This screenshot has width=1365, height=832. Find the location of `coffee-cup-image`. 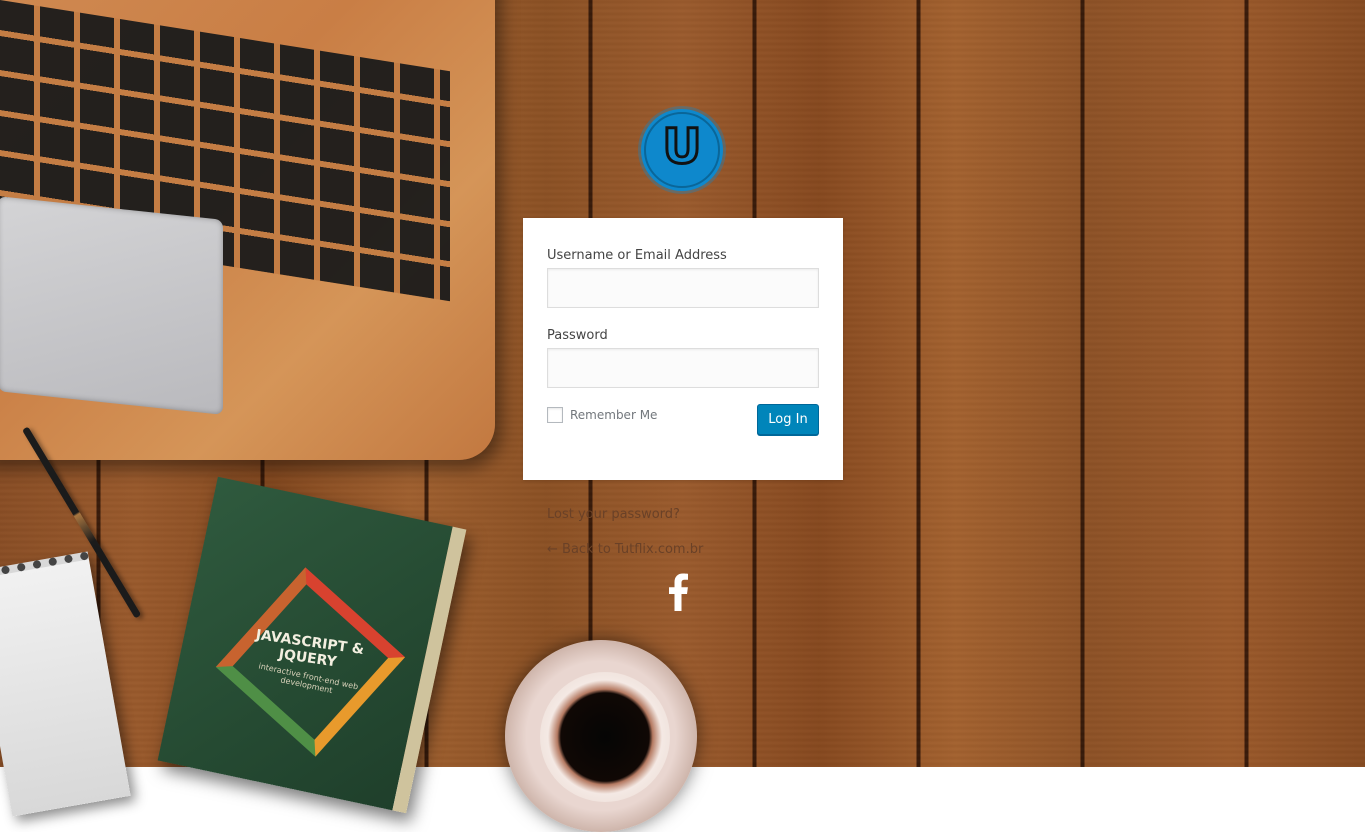

coffee-cup-image is located at coordinates (605, 737).